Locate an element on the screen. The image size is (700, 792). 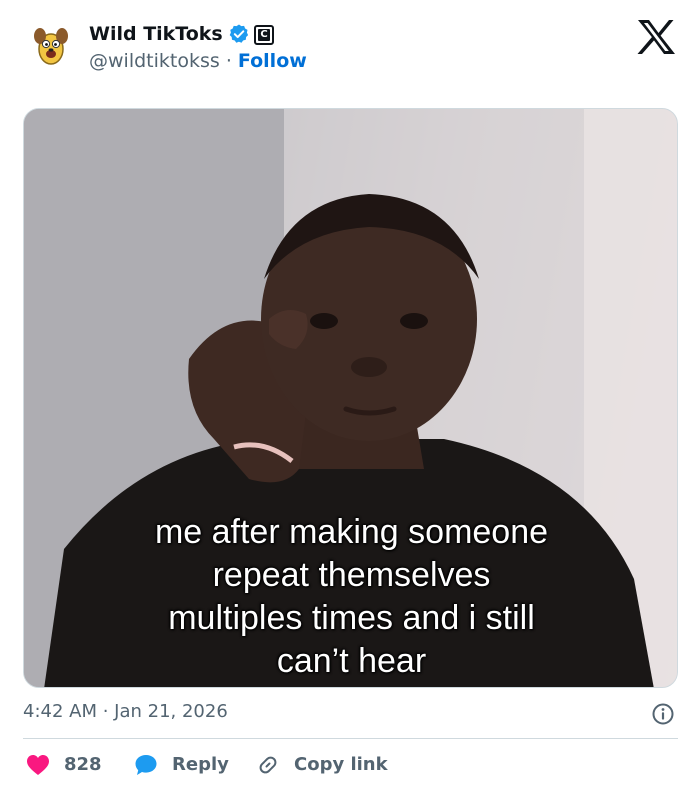
caption-line: me after making someone is located at coordinates (351, 532).